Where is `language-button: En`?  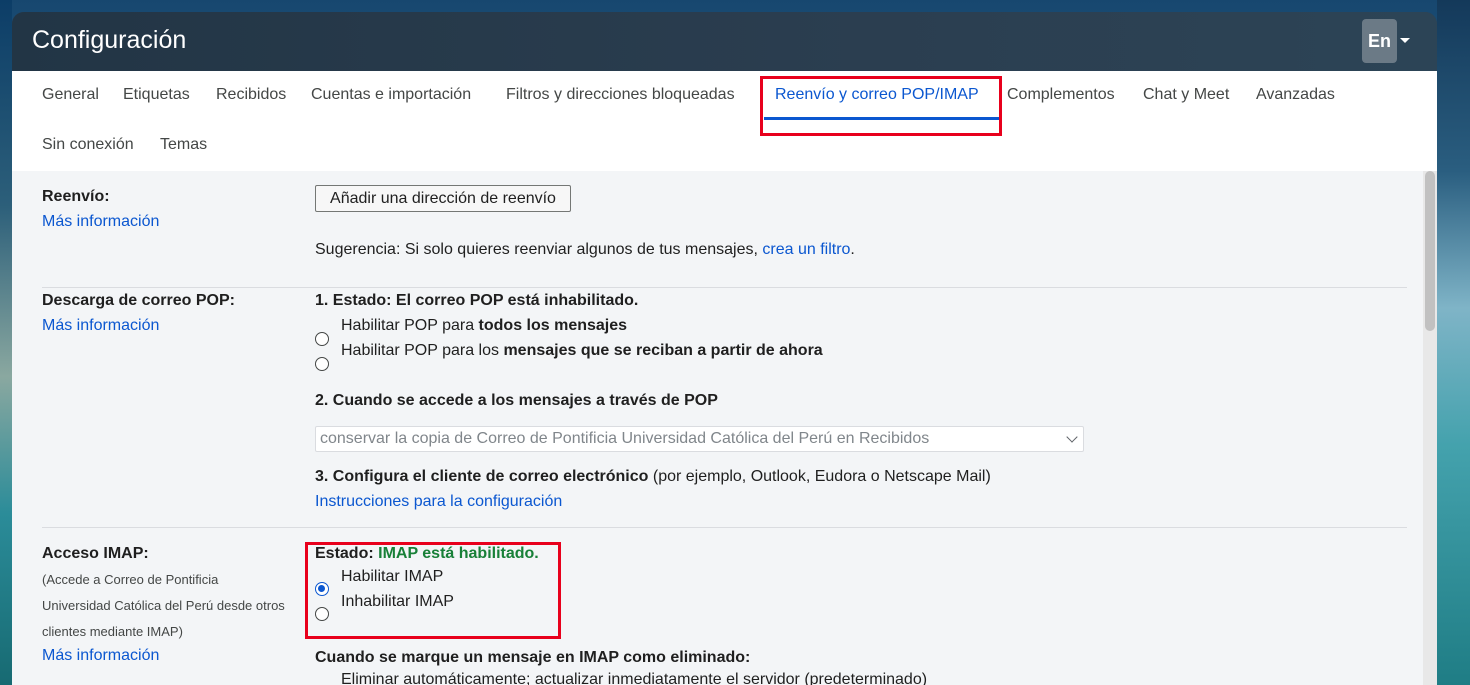 language-button: En is located at coordinates (1379, 41).